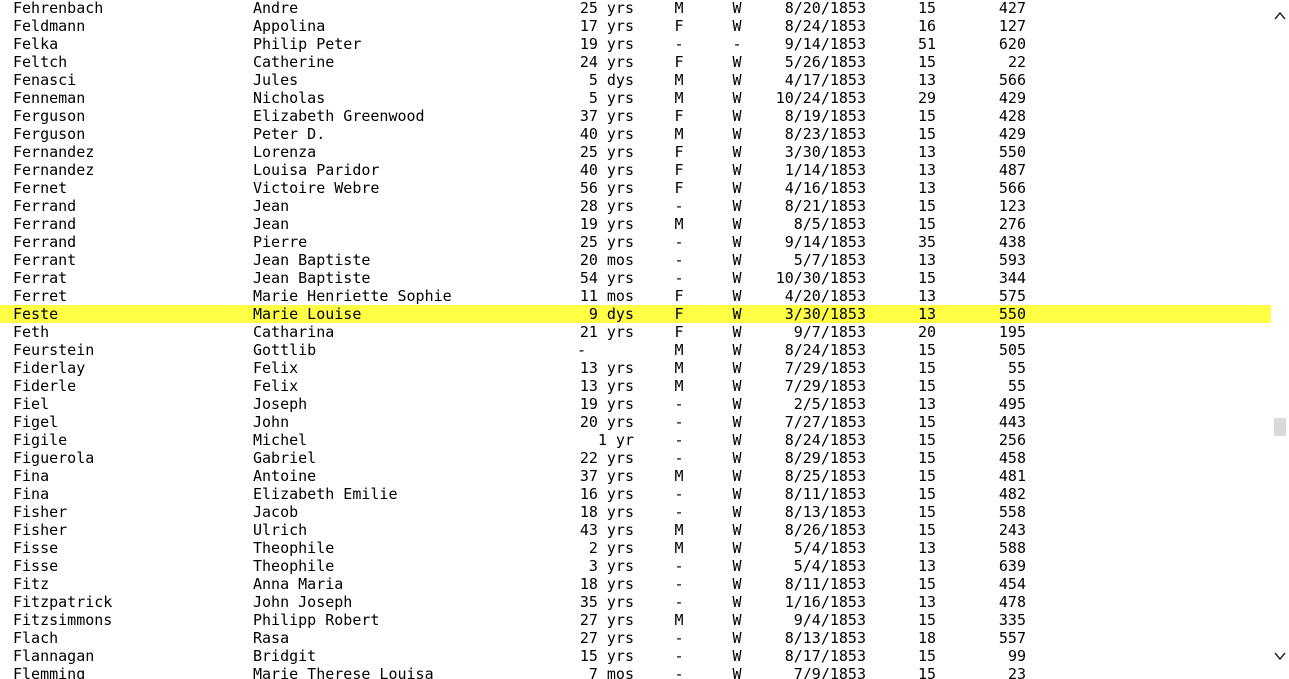  What do you see at coordinates (1280, 656) in the screenshot?
I see `scroll-down-button` at bounding box center [1280, 656].